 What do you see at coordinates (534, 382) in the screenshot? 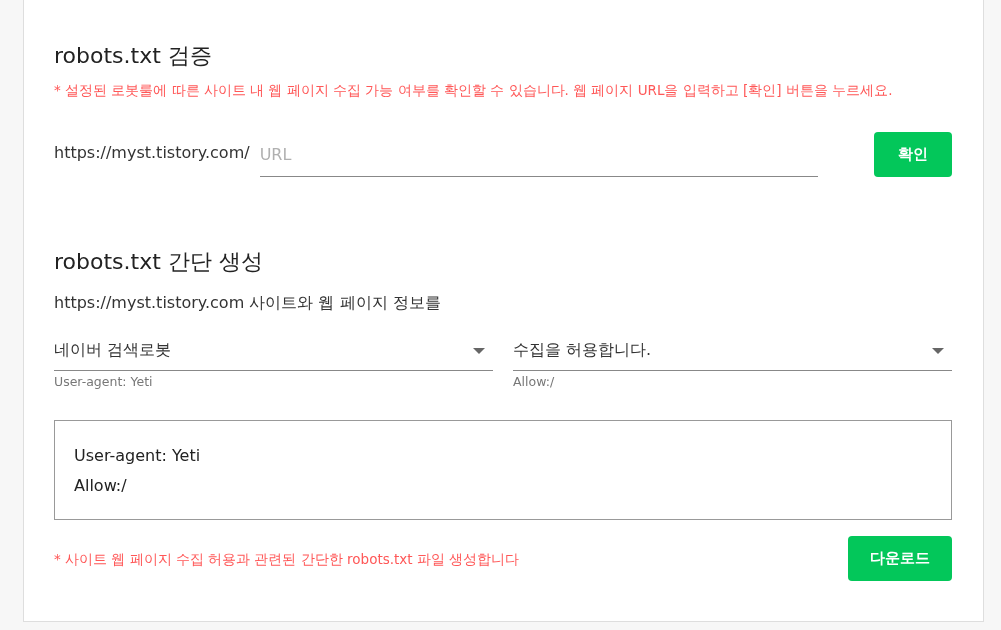
I see `dropdown-hint: Allow:/` at bounding box center [534, 382].